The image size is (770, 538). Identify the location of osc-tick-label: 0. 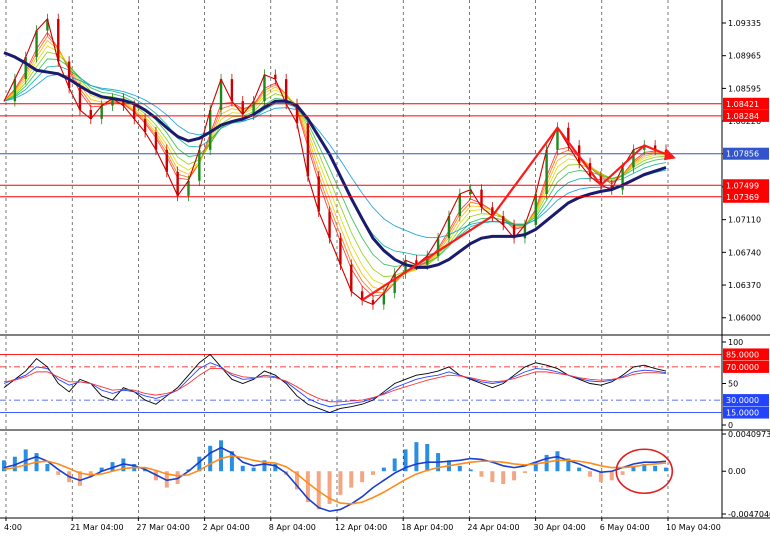
(730, 425).